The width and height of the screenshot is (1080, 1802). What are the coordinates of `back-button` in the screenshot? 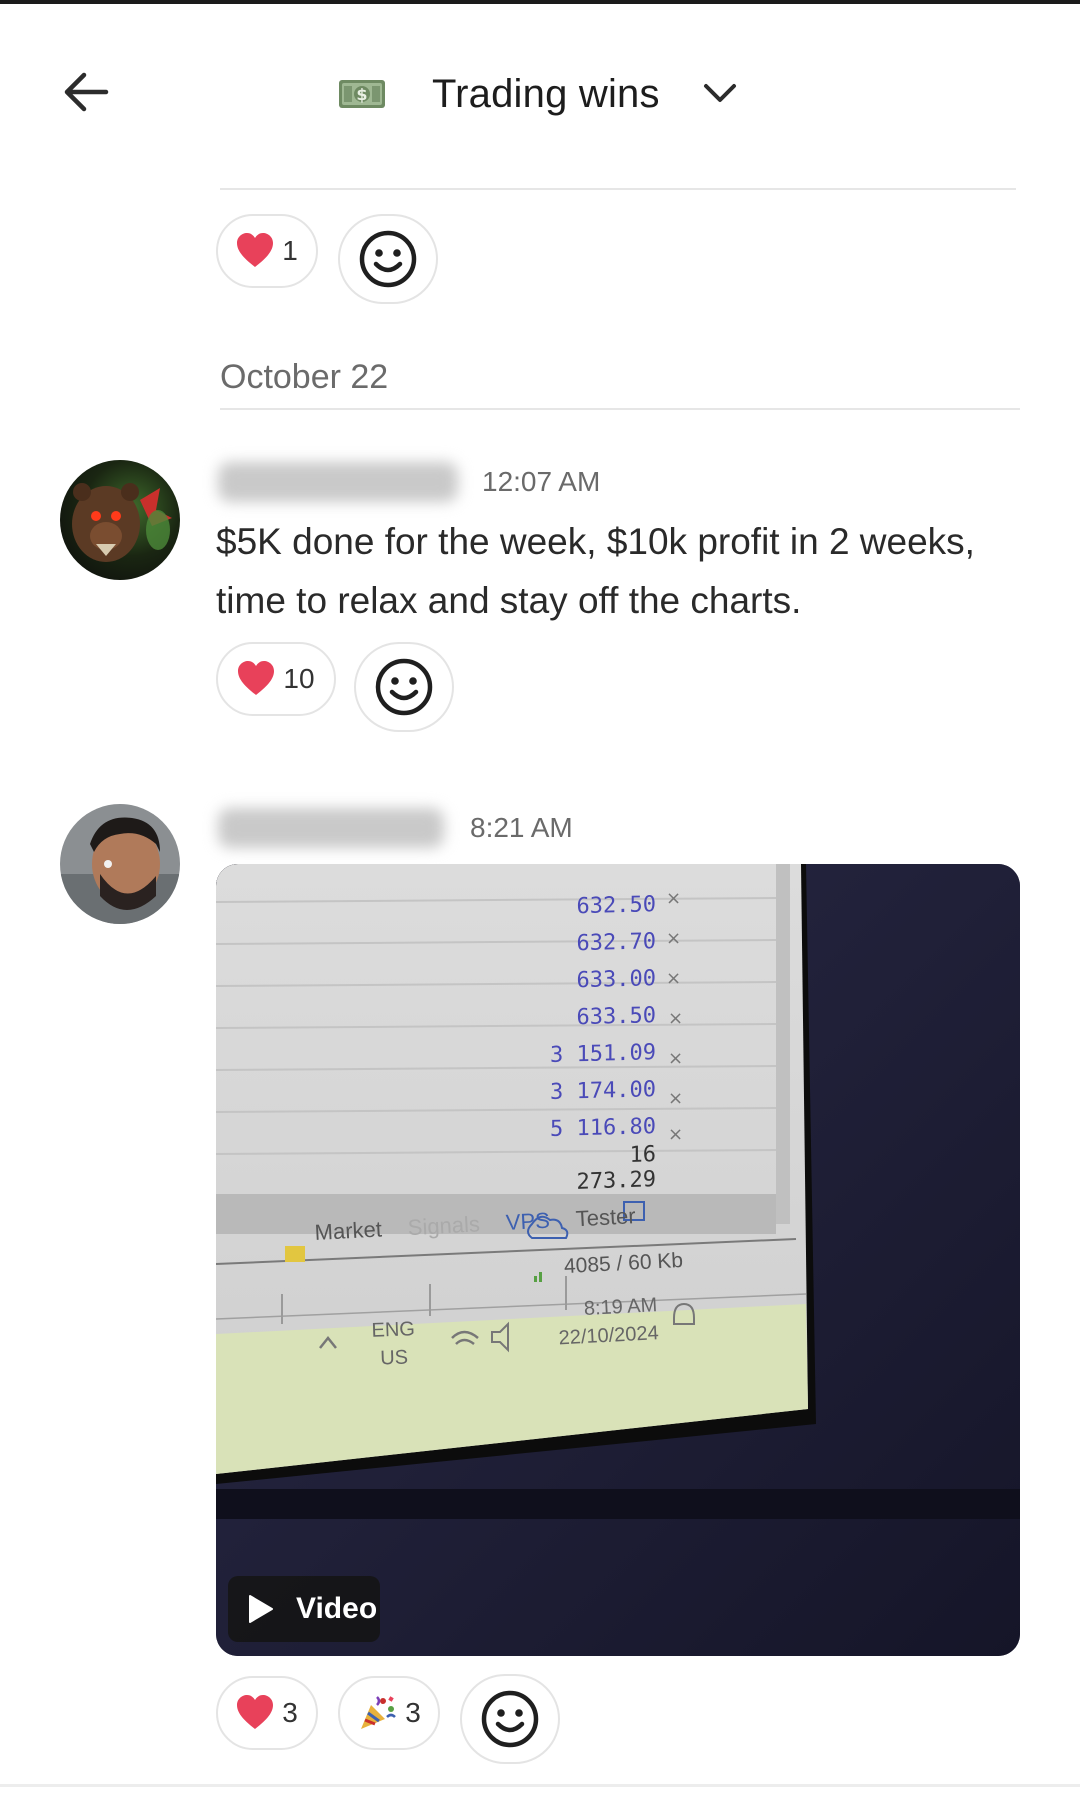 It's located at (86, 92).